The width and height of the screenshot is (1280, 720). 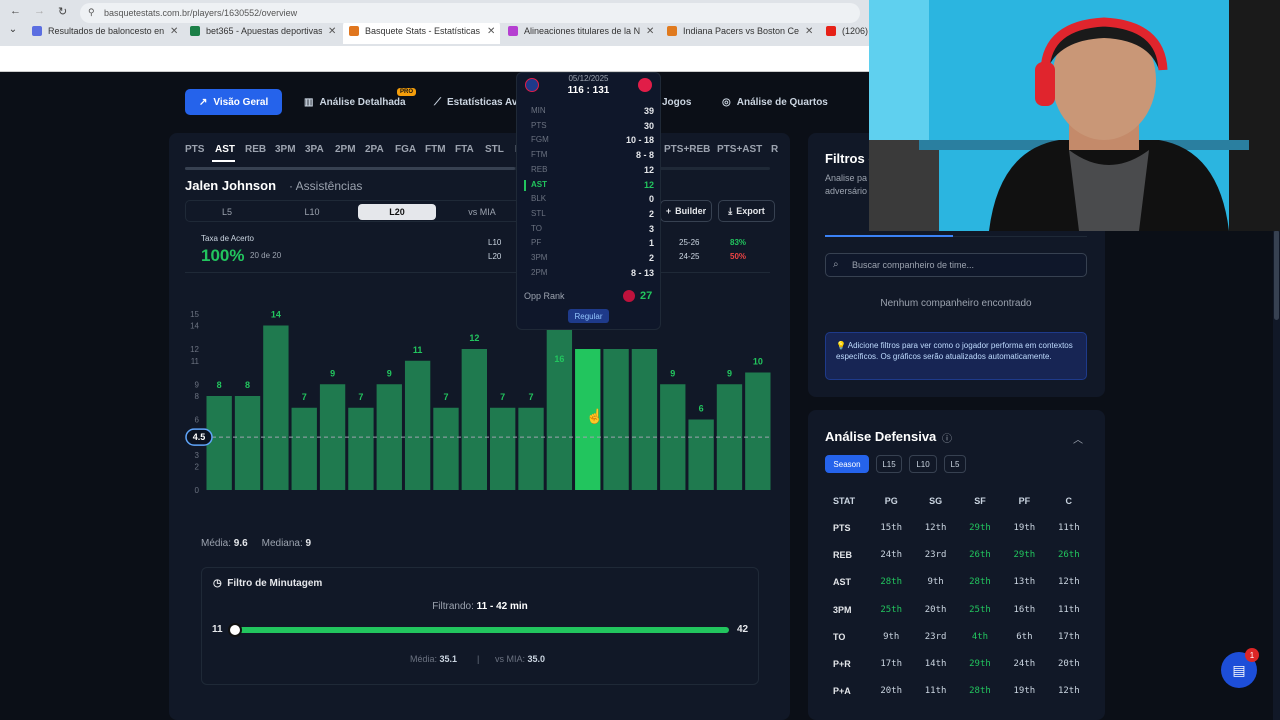 I want to click on tooltip-stat-key: MIN, so click(x=538, y=110).